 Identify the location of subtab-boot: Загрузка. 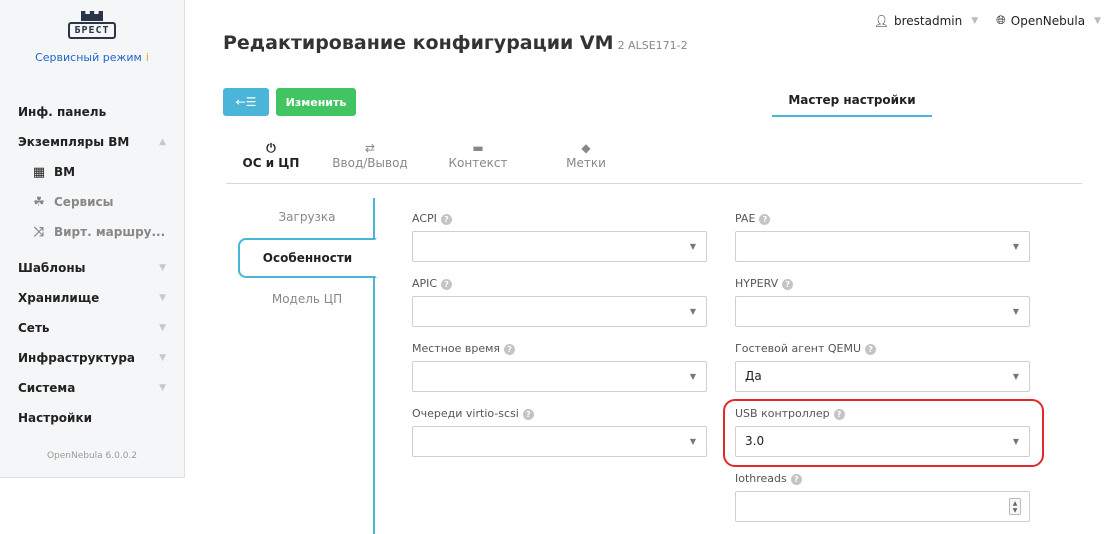
(307, 217).